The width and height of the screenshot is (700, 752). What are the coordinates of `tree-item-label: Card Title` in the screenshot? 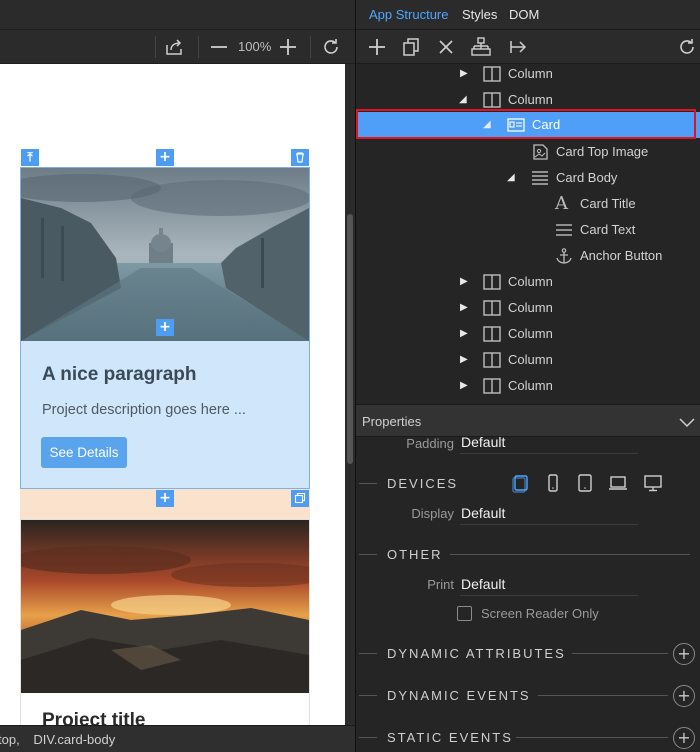 It's located at (608, 203).